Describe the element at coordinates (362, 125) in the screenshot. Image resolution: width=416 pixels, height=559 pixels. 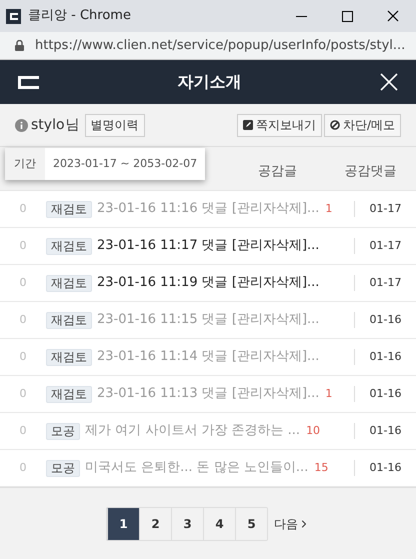
I see `block-memo-button: 차단/메모` at that location.